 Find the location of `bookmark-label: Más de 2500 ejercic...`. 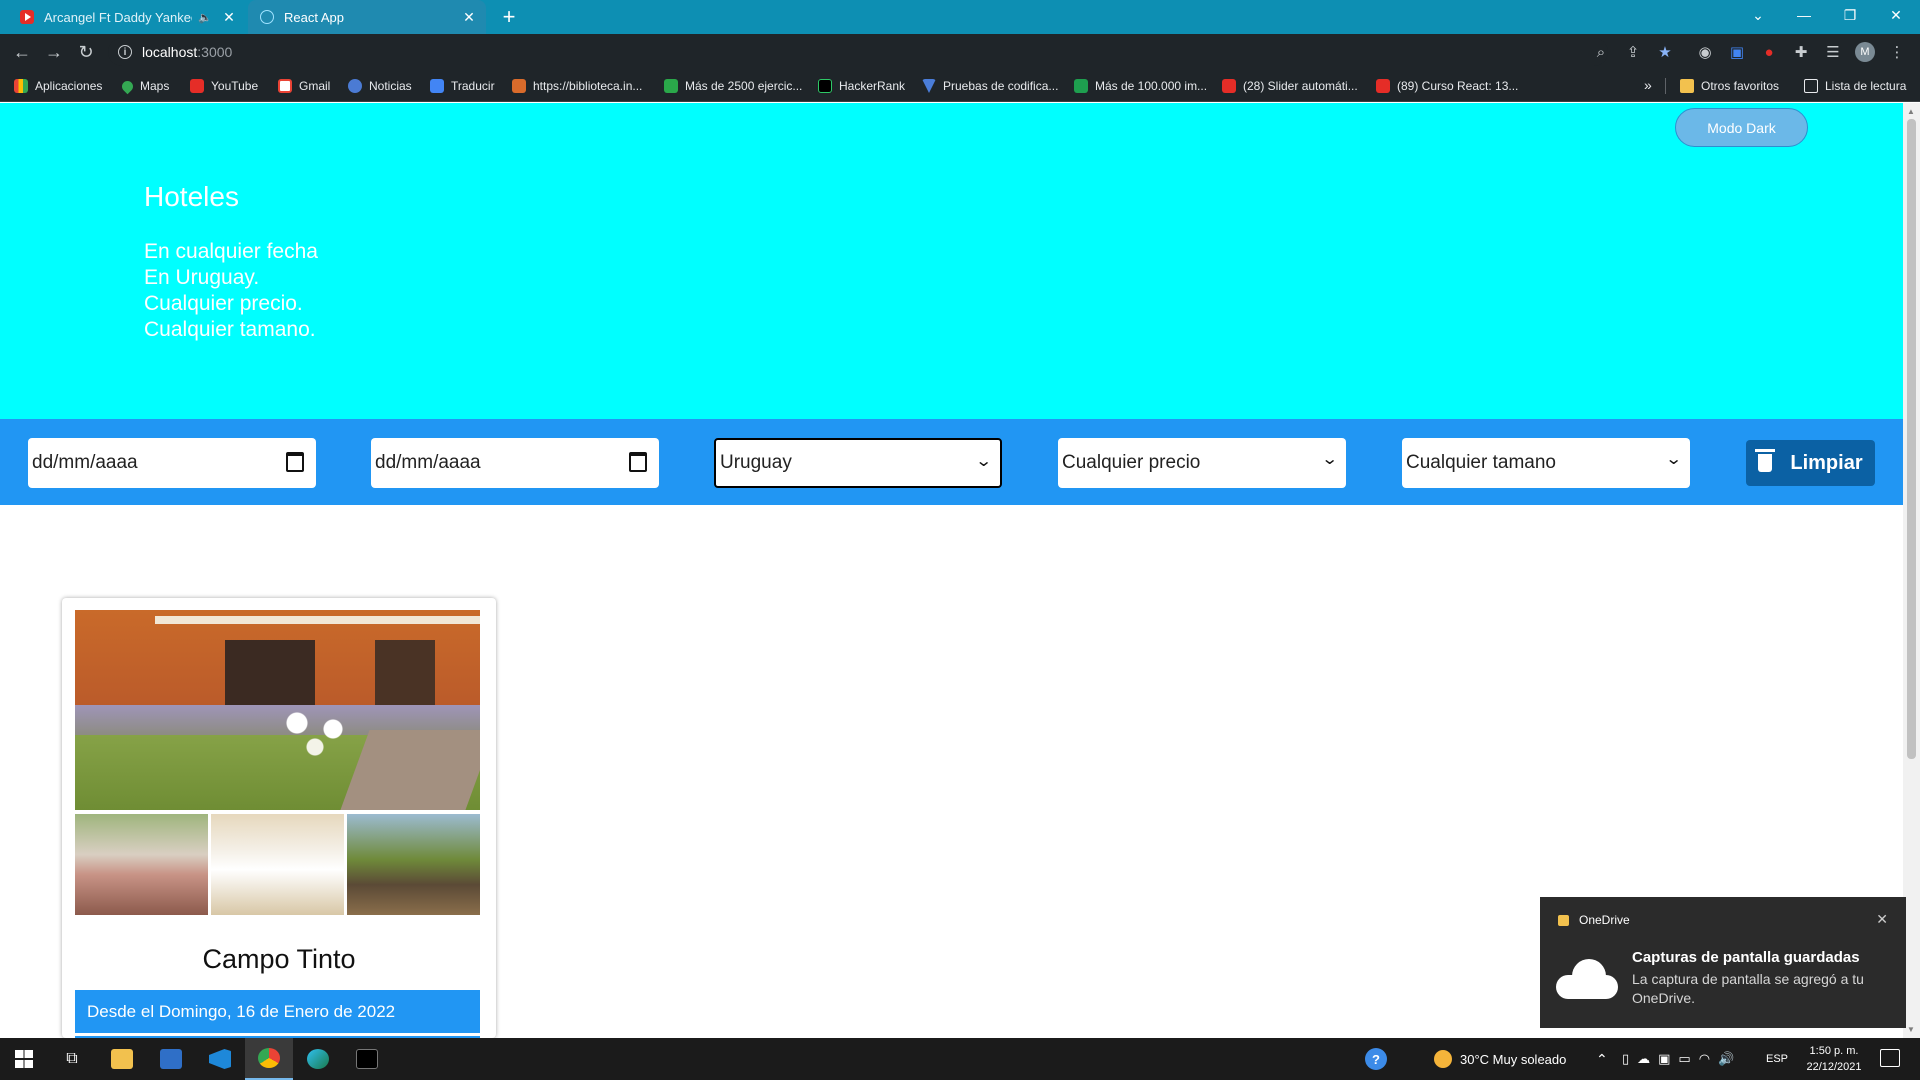

bookmark-label: Más de 2500 ejercic... is located at coordinates (744, 86).